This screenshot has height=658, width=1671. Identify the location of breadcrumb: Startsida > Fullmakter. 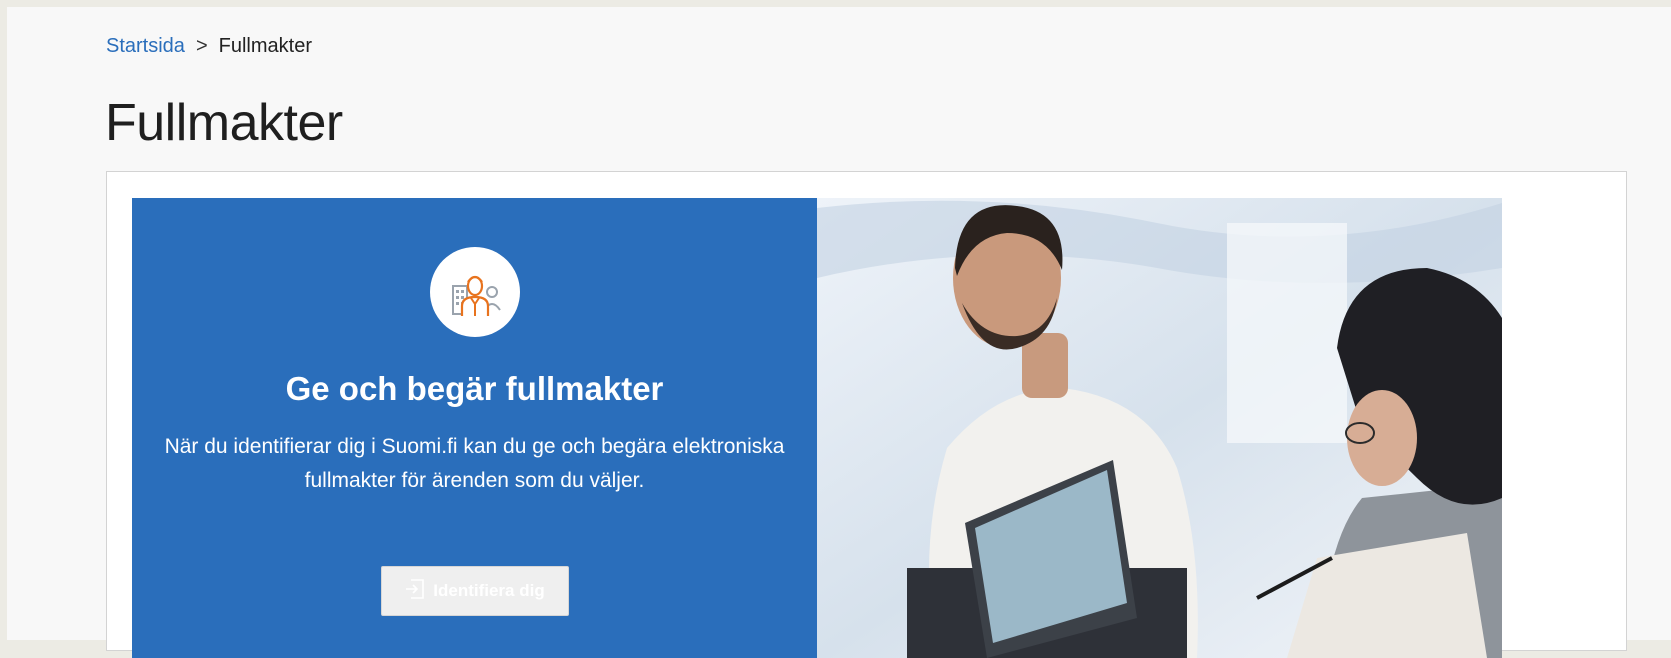
(209, 46).